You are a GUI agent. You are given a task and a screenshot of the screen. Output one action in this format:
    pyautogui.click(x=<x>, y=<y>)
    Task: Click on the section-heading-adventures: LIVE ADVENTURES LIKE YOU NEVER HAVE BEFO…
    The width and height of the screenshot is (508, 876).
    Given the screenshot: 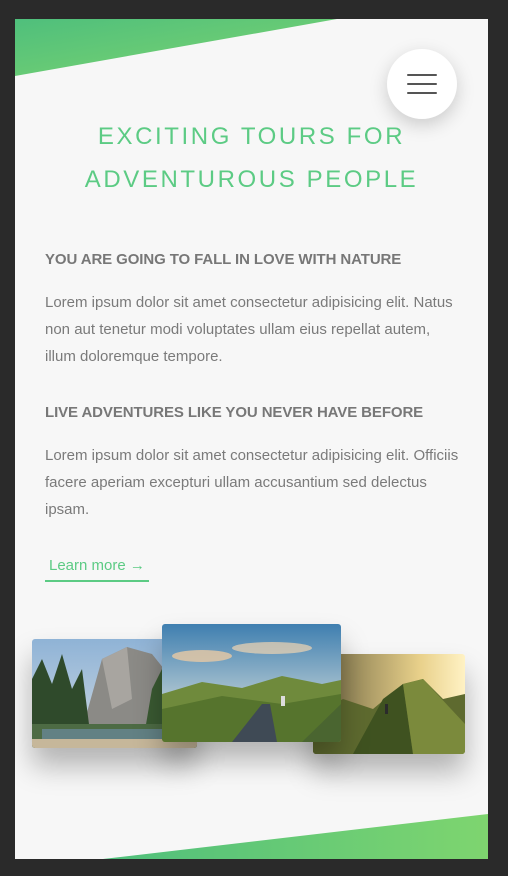 What is the action you would take?
    pyautogui.click(x=234, y=412)
    